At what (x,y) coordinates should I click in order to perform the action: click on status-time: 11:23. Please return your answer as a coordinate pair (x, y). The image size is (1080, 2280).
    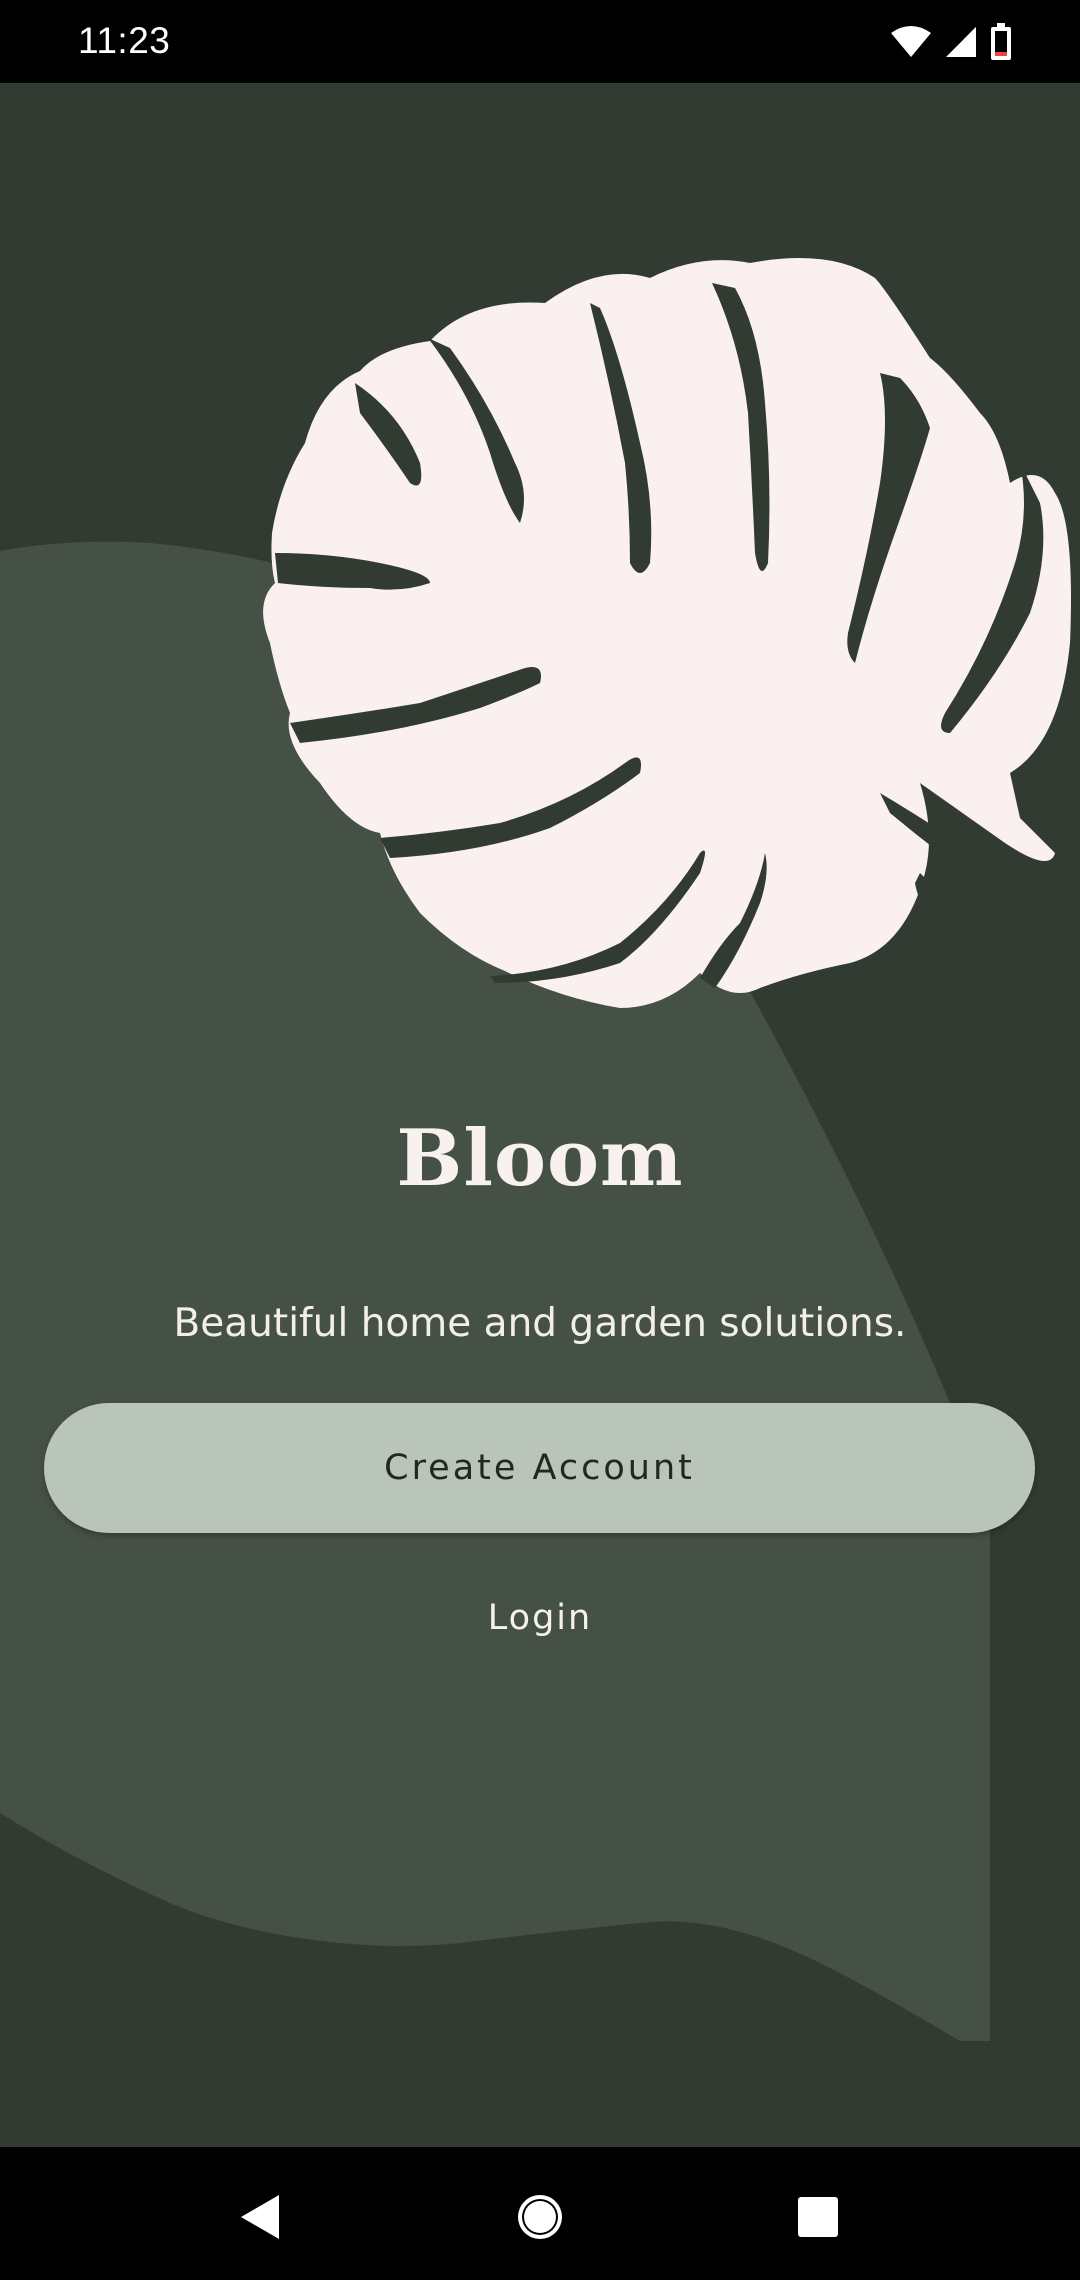
    Looking at the image, I should click on (124, 40).